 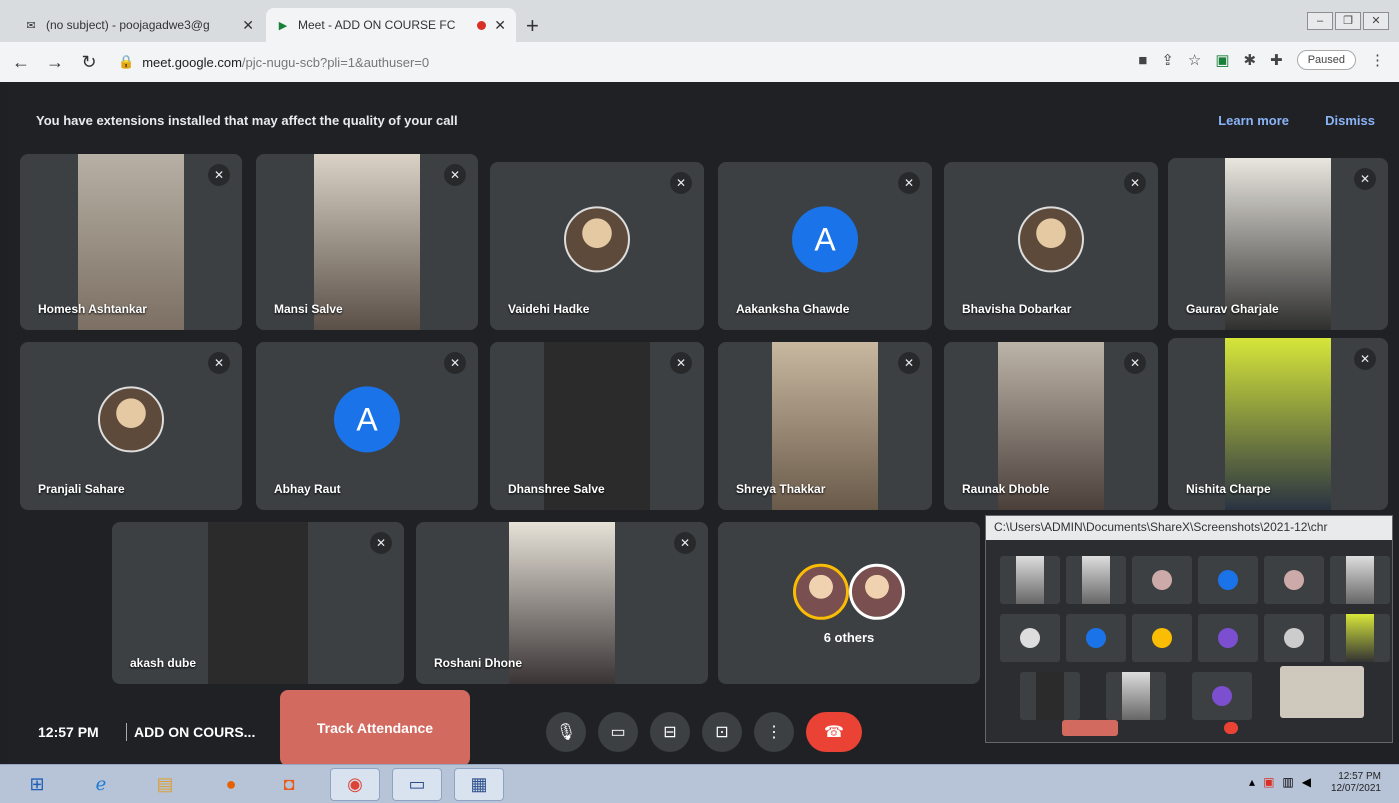 I want to click on extension-green-icon: ▣, so click(x=1222, y=60).